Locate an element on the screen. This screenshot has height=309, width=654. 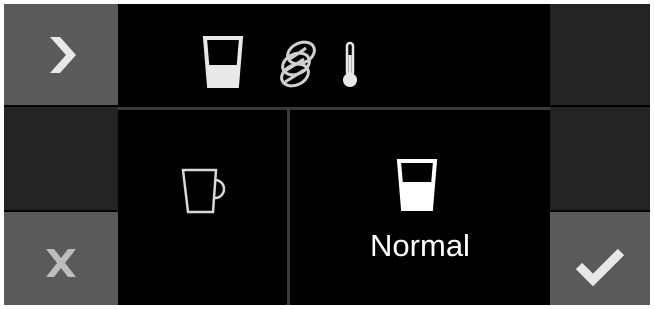
confirm-button is located at coordinates (600, 258).